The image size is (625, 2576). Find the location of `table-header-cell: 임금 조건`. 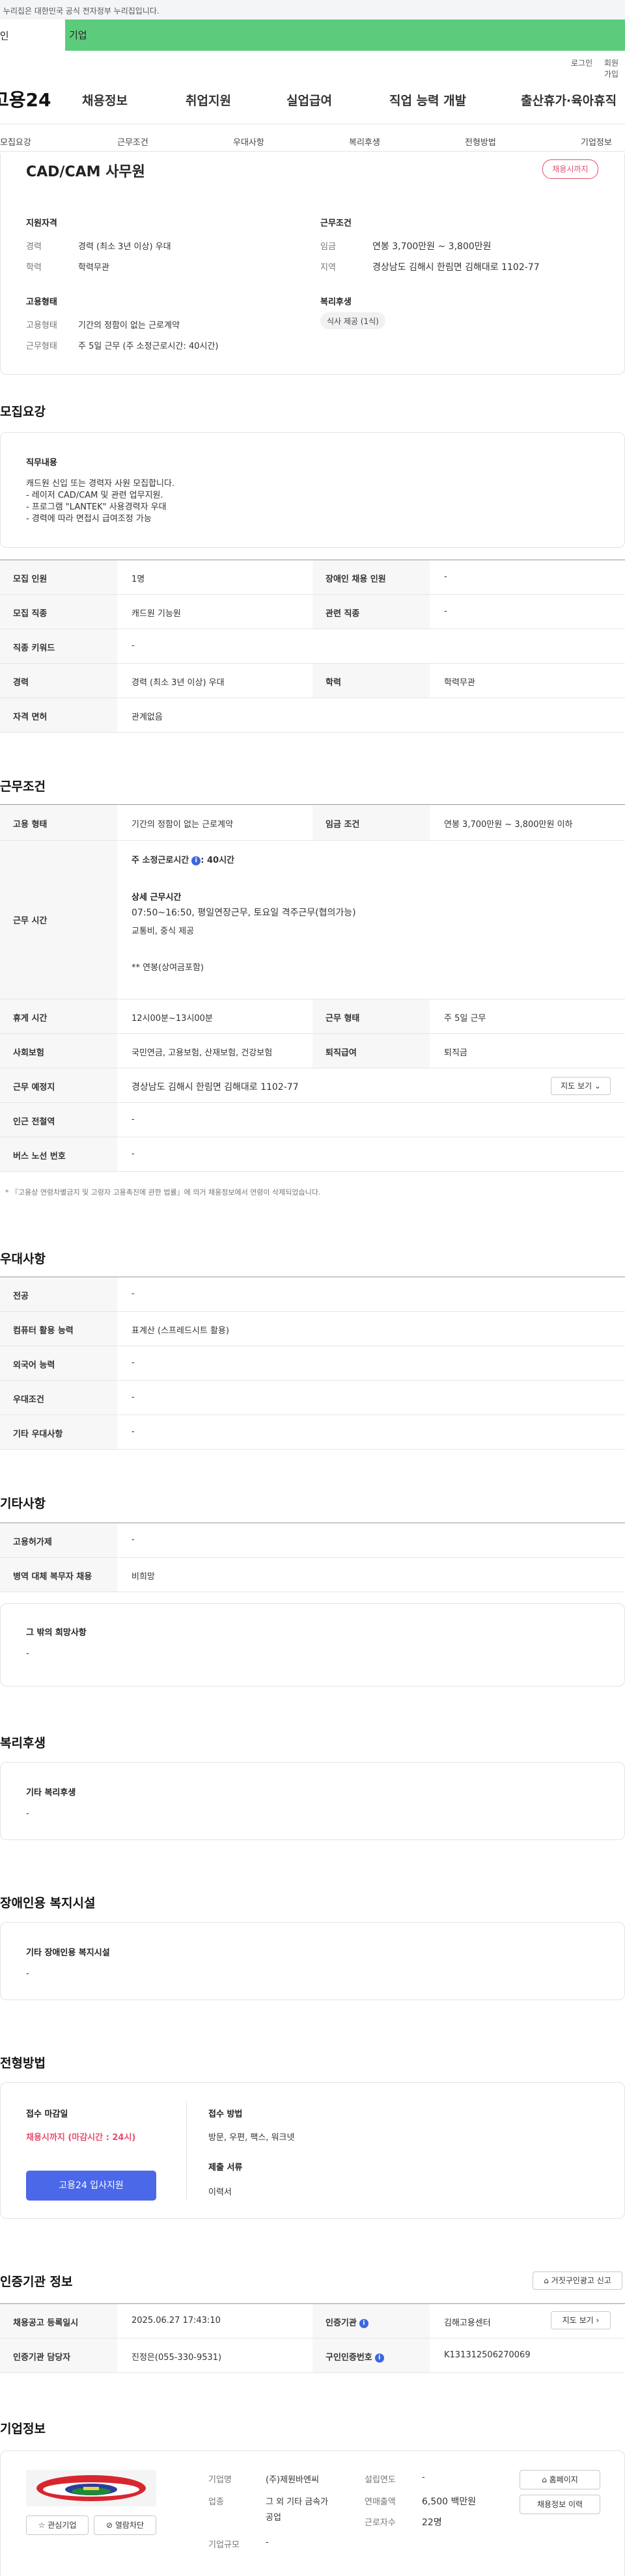

table-header-cell: 임금 조건 is located at coordinates (371, 822).